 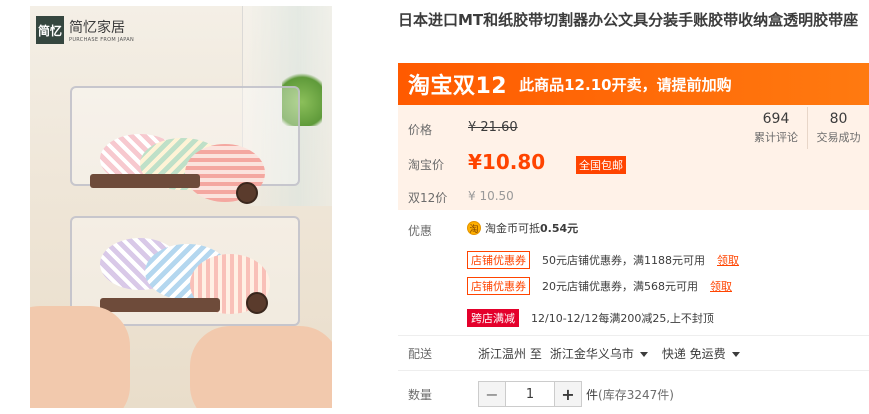 I want to click on double12-logo: 淘宝双12, so click(x=458, y=86).